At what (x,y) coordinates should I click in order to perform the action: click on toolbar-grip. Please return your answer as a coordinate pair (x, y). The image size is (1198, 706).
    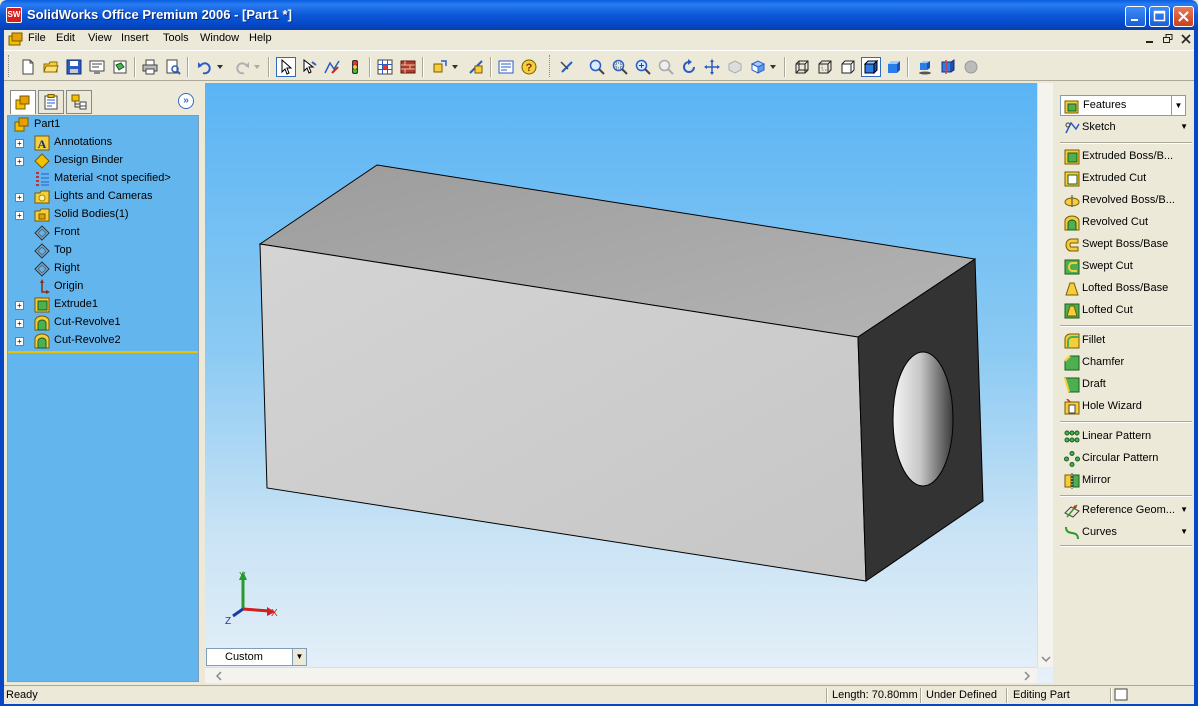
    Looking at the image, I should click on (9, 66).